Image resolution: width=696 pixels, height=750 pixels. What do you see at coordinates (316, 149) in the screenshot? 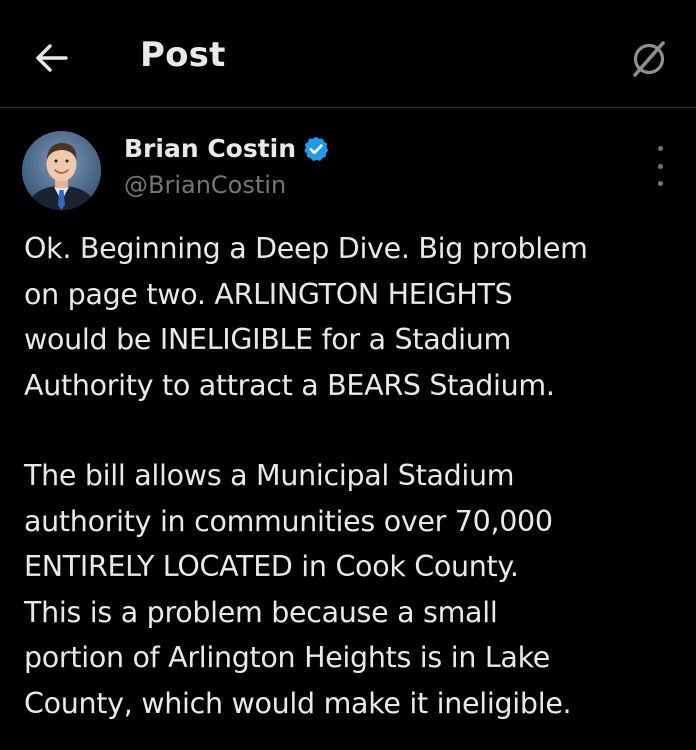
I see `verified-badge-icon` at bounding box center [316, 149].